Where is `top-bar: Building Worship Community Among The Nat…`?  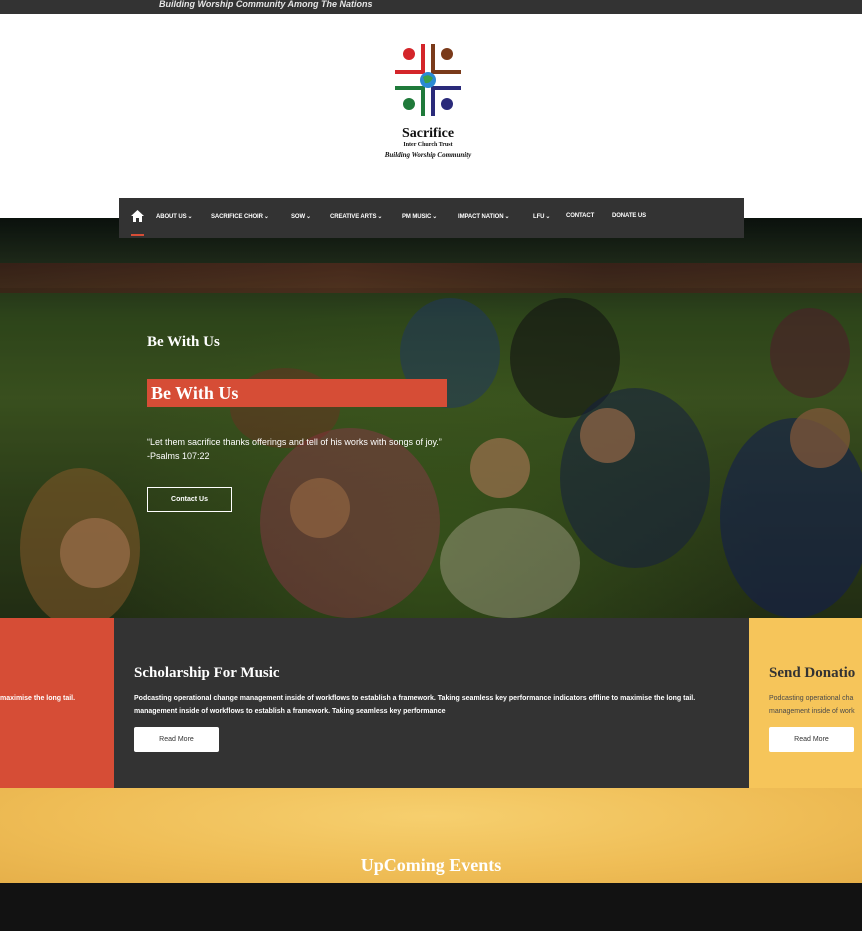
top-bar: Building Worship Community Among The Nat… is located at coordinates (431, 7).